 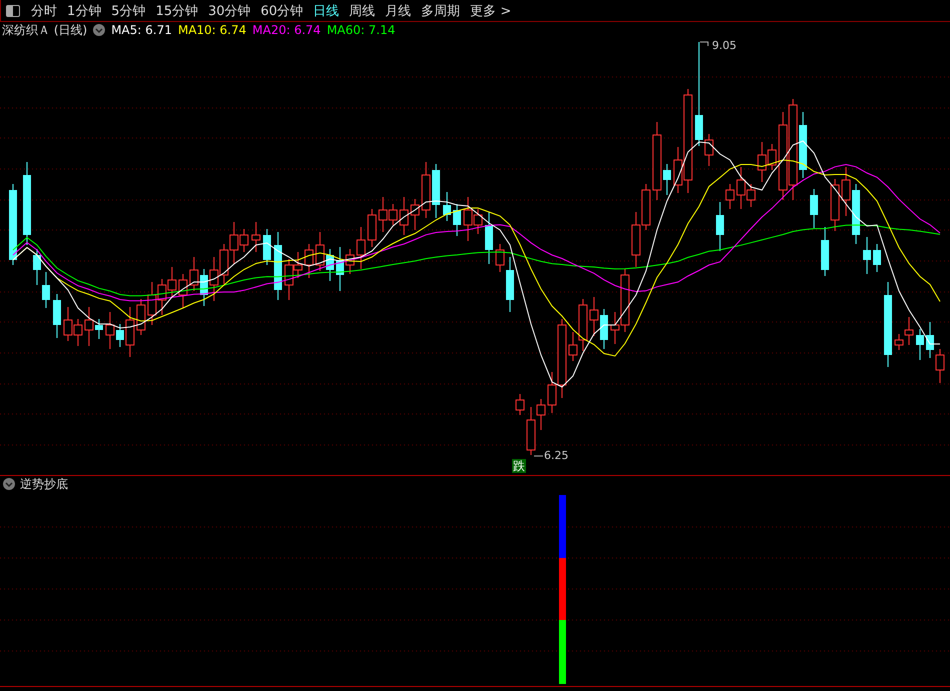 What do you see at coordinates (282, 10) in the screenshot?
I see `period-tab: 60分钟` at bounding box center [282, 10].